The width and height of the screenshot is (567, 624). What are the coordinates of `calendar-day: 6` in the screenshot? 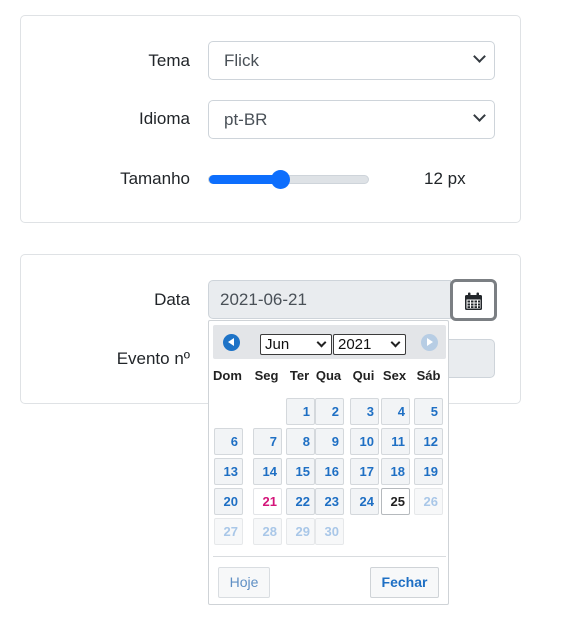 It's located at (228, 441).